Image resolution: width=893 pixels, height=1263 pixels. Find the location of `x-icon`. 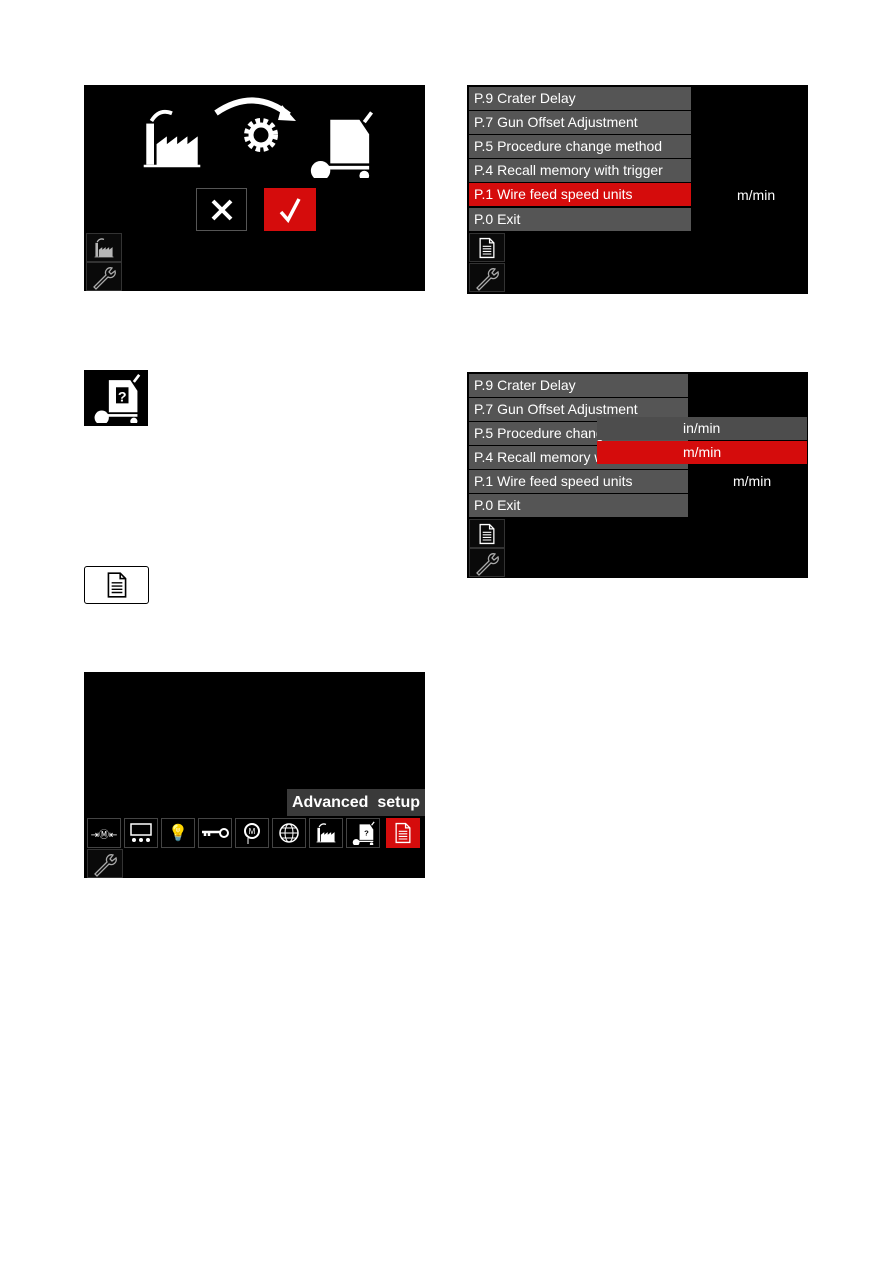

x-icon is located at coordinates (221, 209).